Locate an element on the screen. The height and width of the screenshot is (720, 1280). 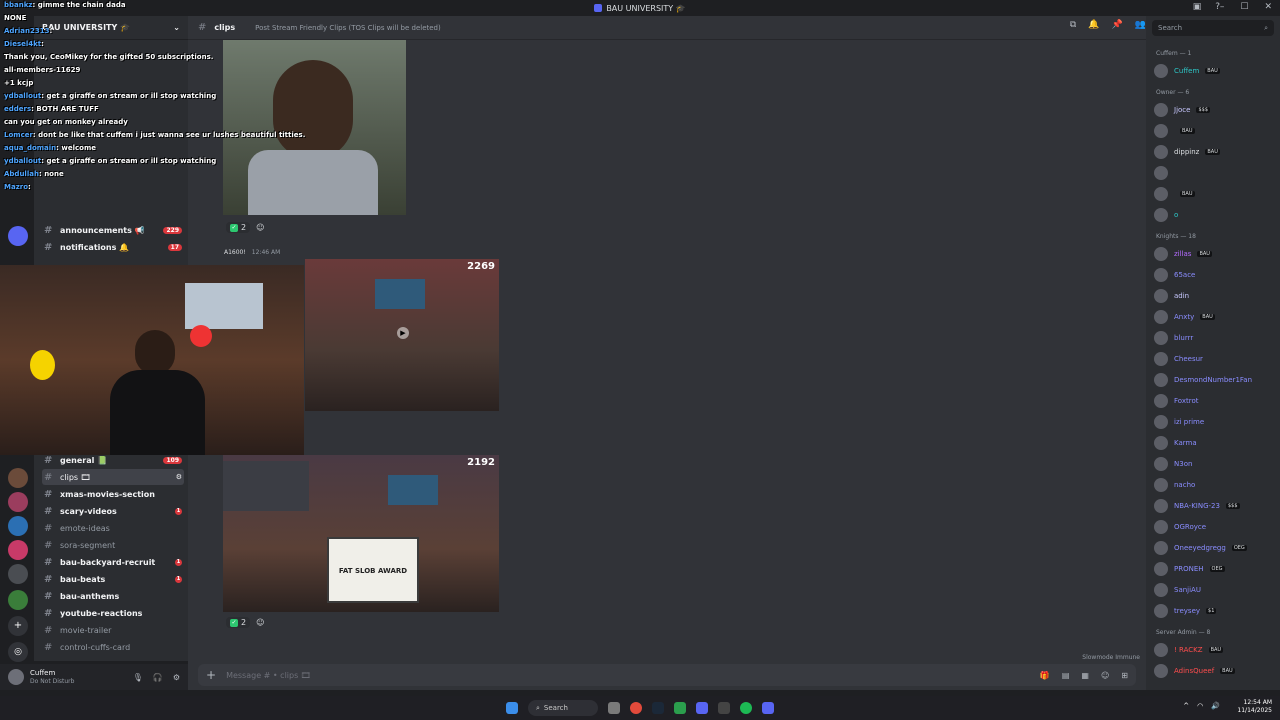
maximize-button: ☐ is located at coordinates (1244, 7).